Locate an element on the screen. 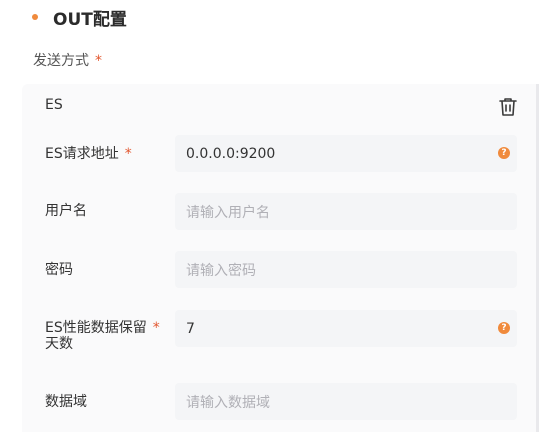 The height and width of the screenshot is (432, 539). data-domain-label: 数据域 is located at coordinates (66, 402).